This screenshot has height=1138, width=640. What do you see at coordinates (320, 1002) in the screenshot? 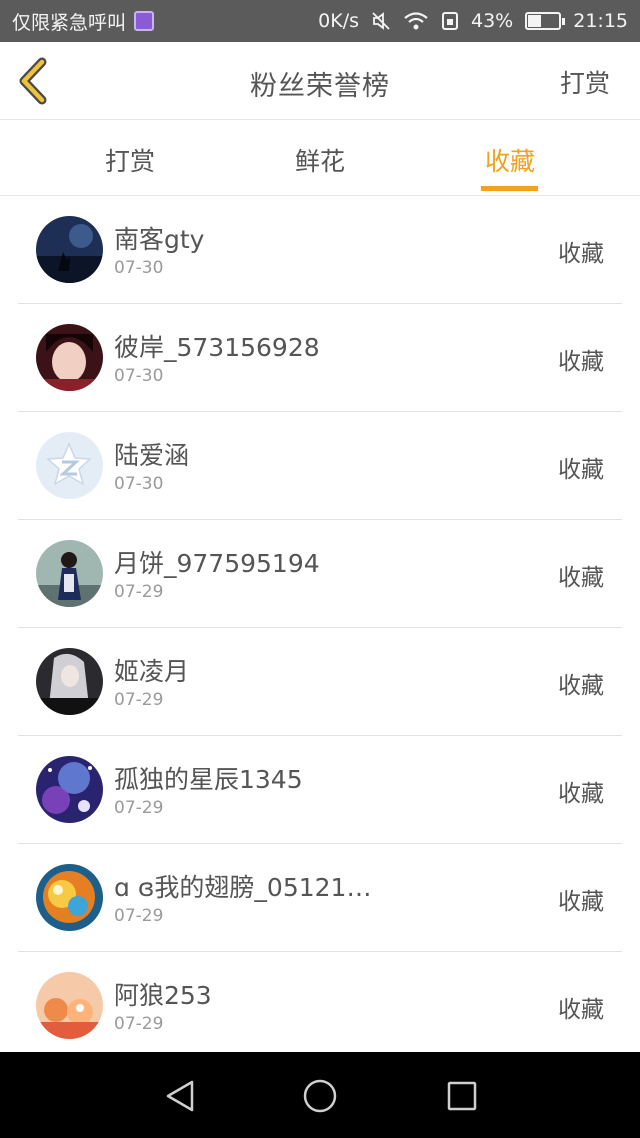
I see `list-item: 阿狼253 07-29 收藏` at bounding box center [320, 1002].